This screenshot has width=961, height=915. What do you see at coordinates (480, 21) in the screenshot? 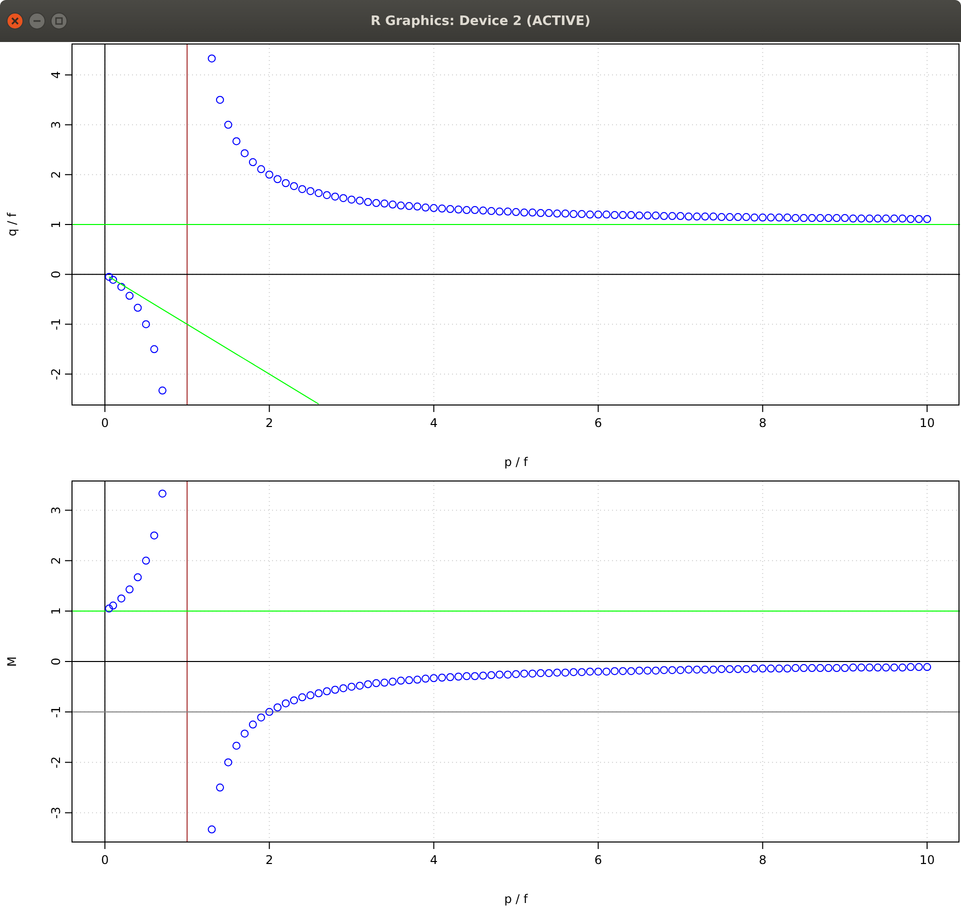
I see `window-title: R Graphics: Device 2 (ACTIVE)` at bounding box center [480, 21].